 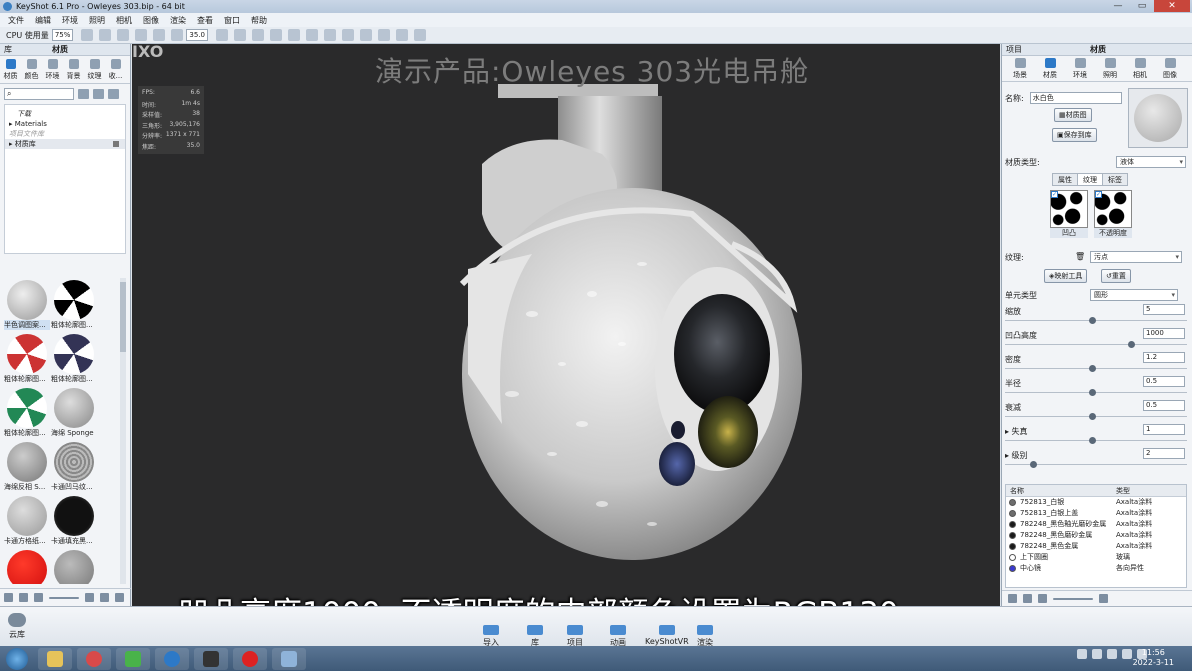 What do you see at coordinates (365, 35) in the screenshot?
I see `region-render-icon` at bounding box center [365, 35].